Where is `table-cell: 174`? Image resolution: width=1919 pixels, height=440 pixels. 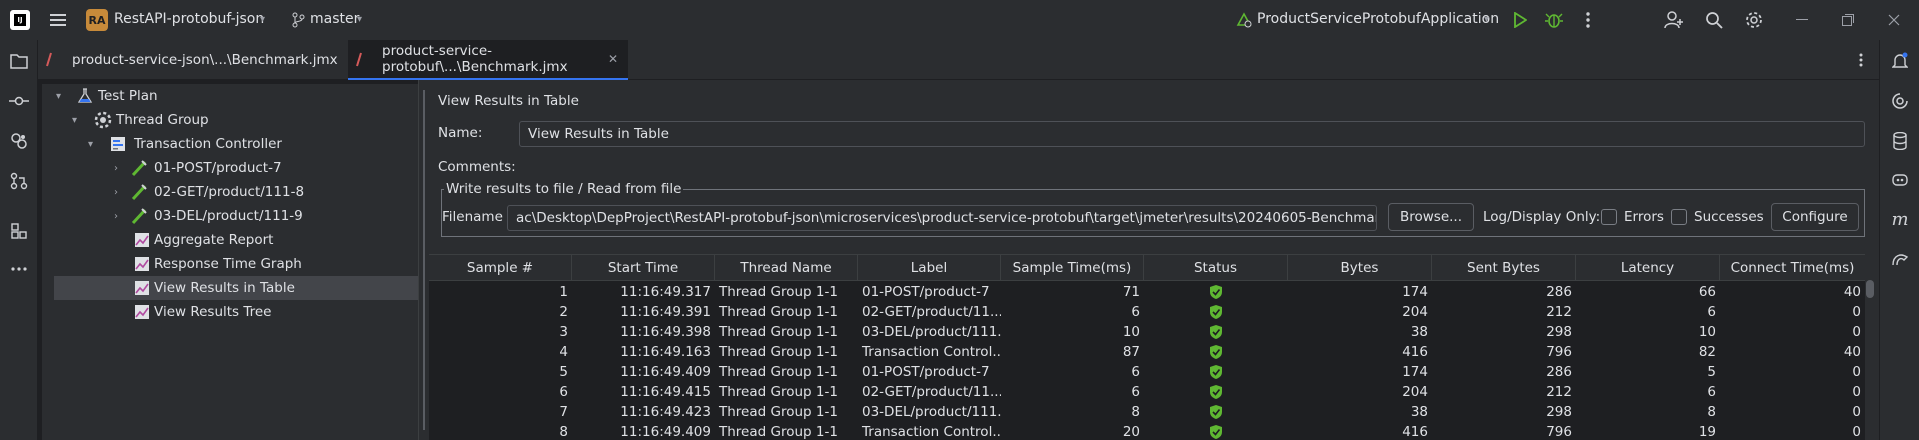
table-cell: 174 is located at coordinates (1415, 292).